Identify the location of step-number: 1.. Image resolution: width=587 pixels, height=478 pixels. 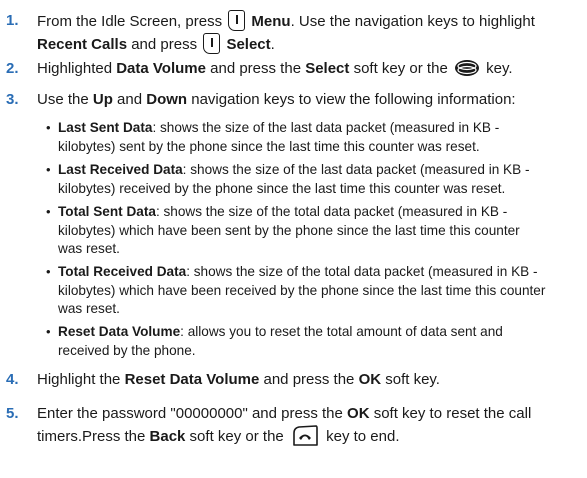
(12, 20).